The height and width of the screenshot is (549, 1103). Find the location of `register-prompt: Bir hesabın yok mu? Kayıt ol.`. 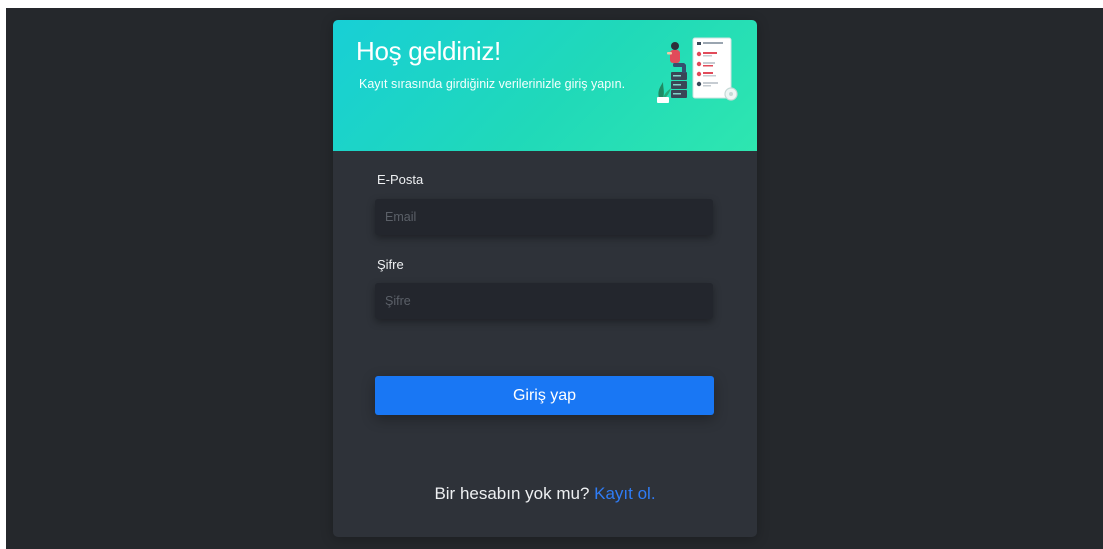

register-prompt: Bir hesabın yok mu? Kayıt ol. is located at coordinates (545, 494).